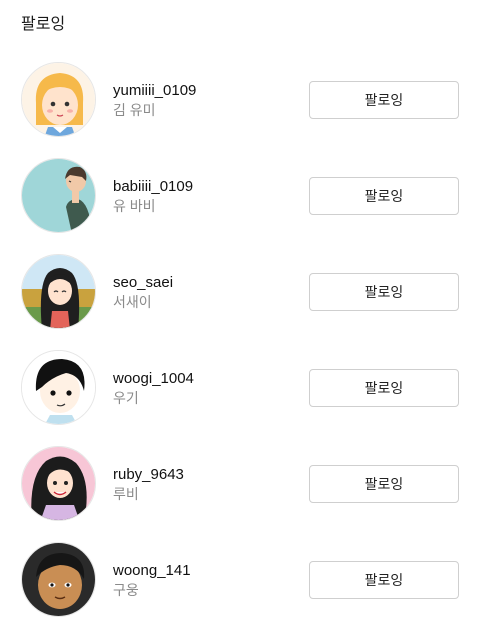 The width and height of the screenshot is (480, 623). Describe the element at coordinates (152, 570) in the screenshot. I see `username: woong_141` at that location.